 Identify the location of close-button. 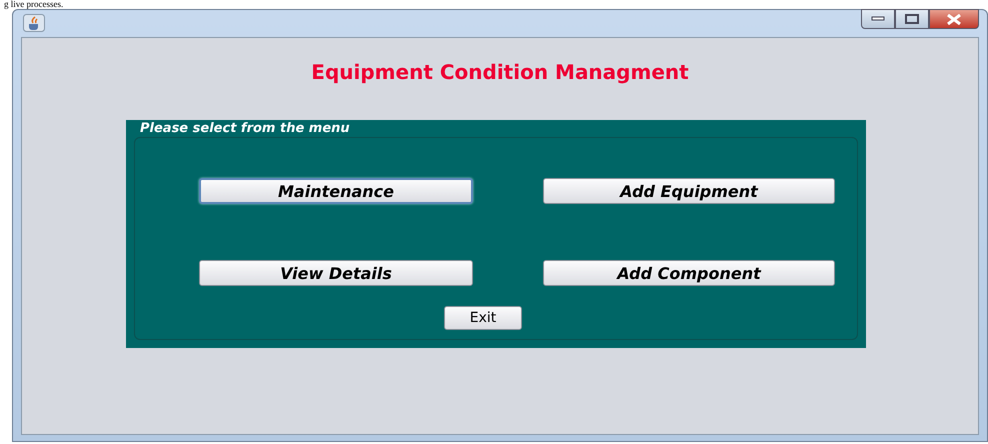
(954, 19).